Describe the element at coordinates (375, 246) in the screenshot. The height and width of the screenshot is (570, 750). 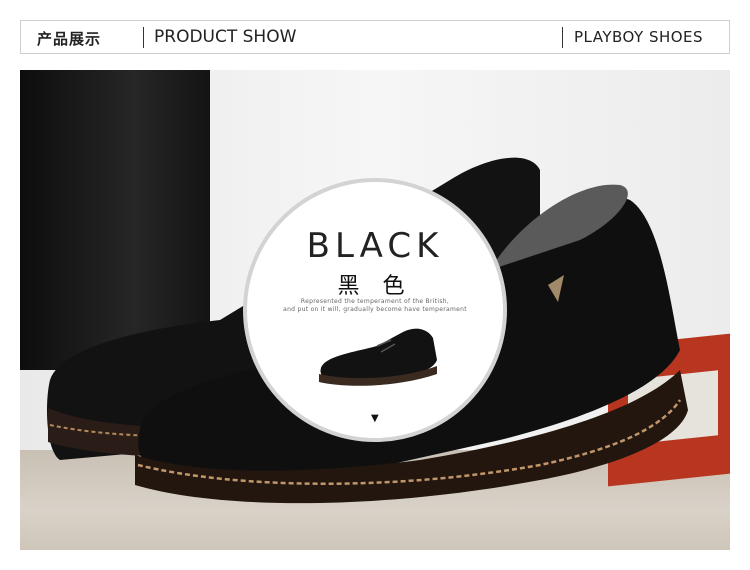
I see `color-name-en: BLACK` at that location.